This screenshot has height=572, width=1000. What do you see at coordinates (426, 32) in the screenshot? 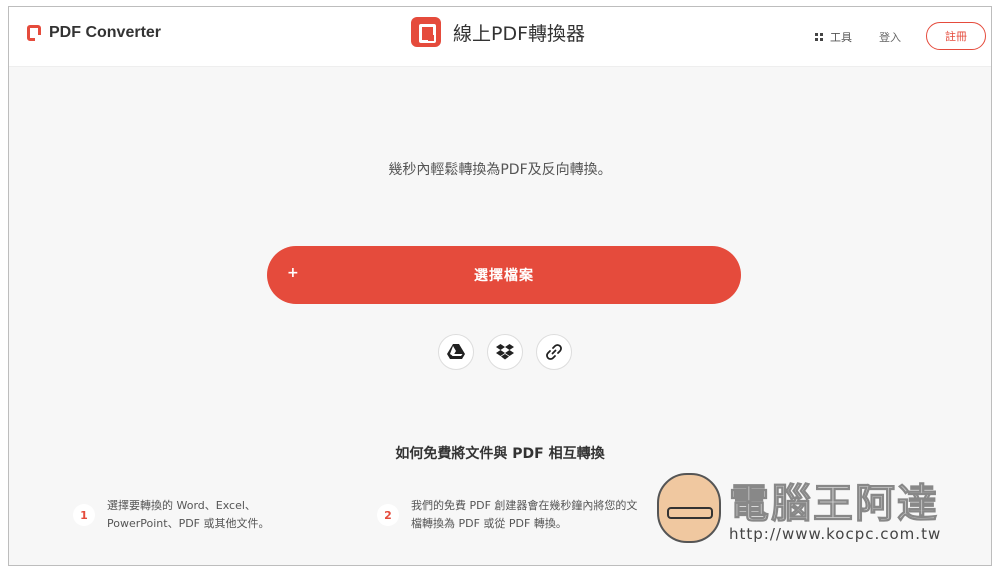
I see `converter-logo-icon` at bounding box center [426, 32].